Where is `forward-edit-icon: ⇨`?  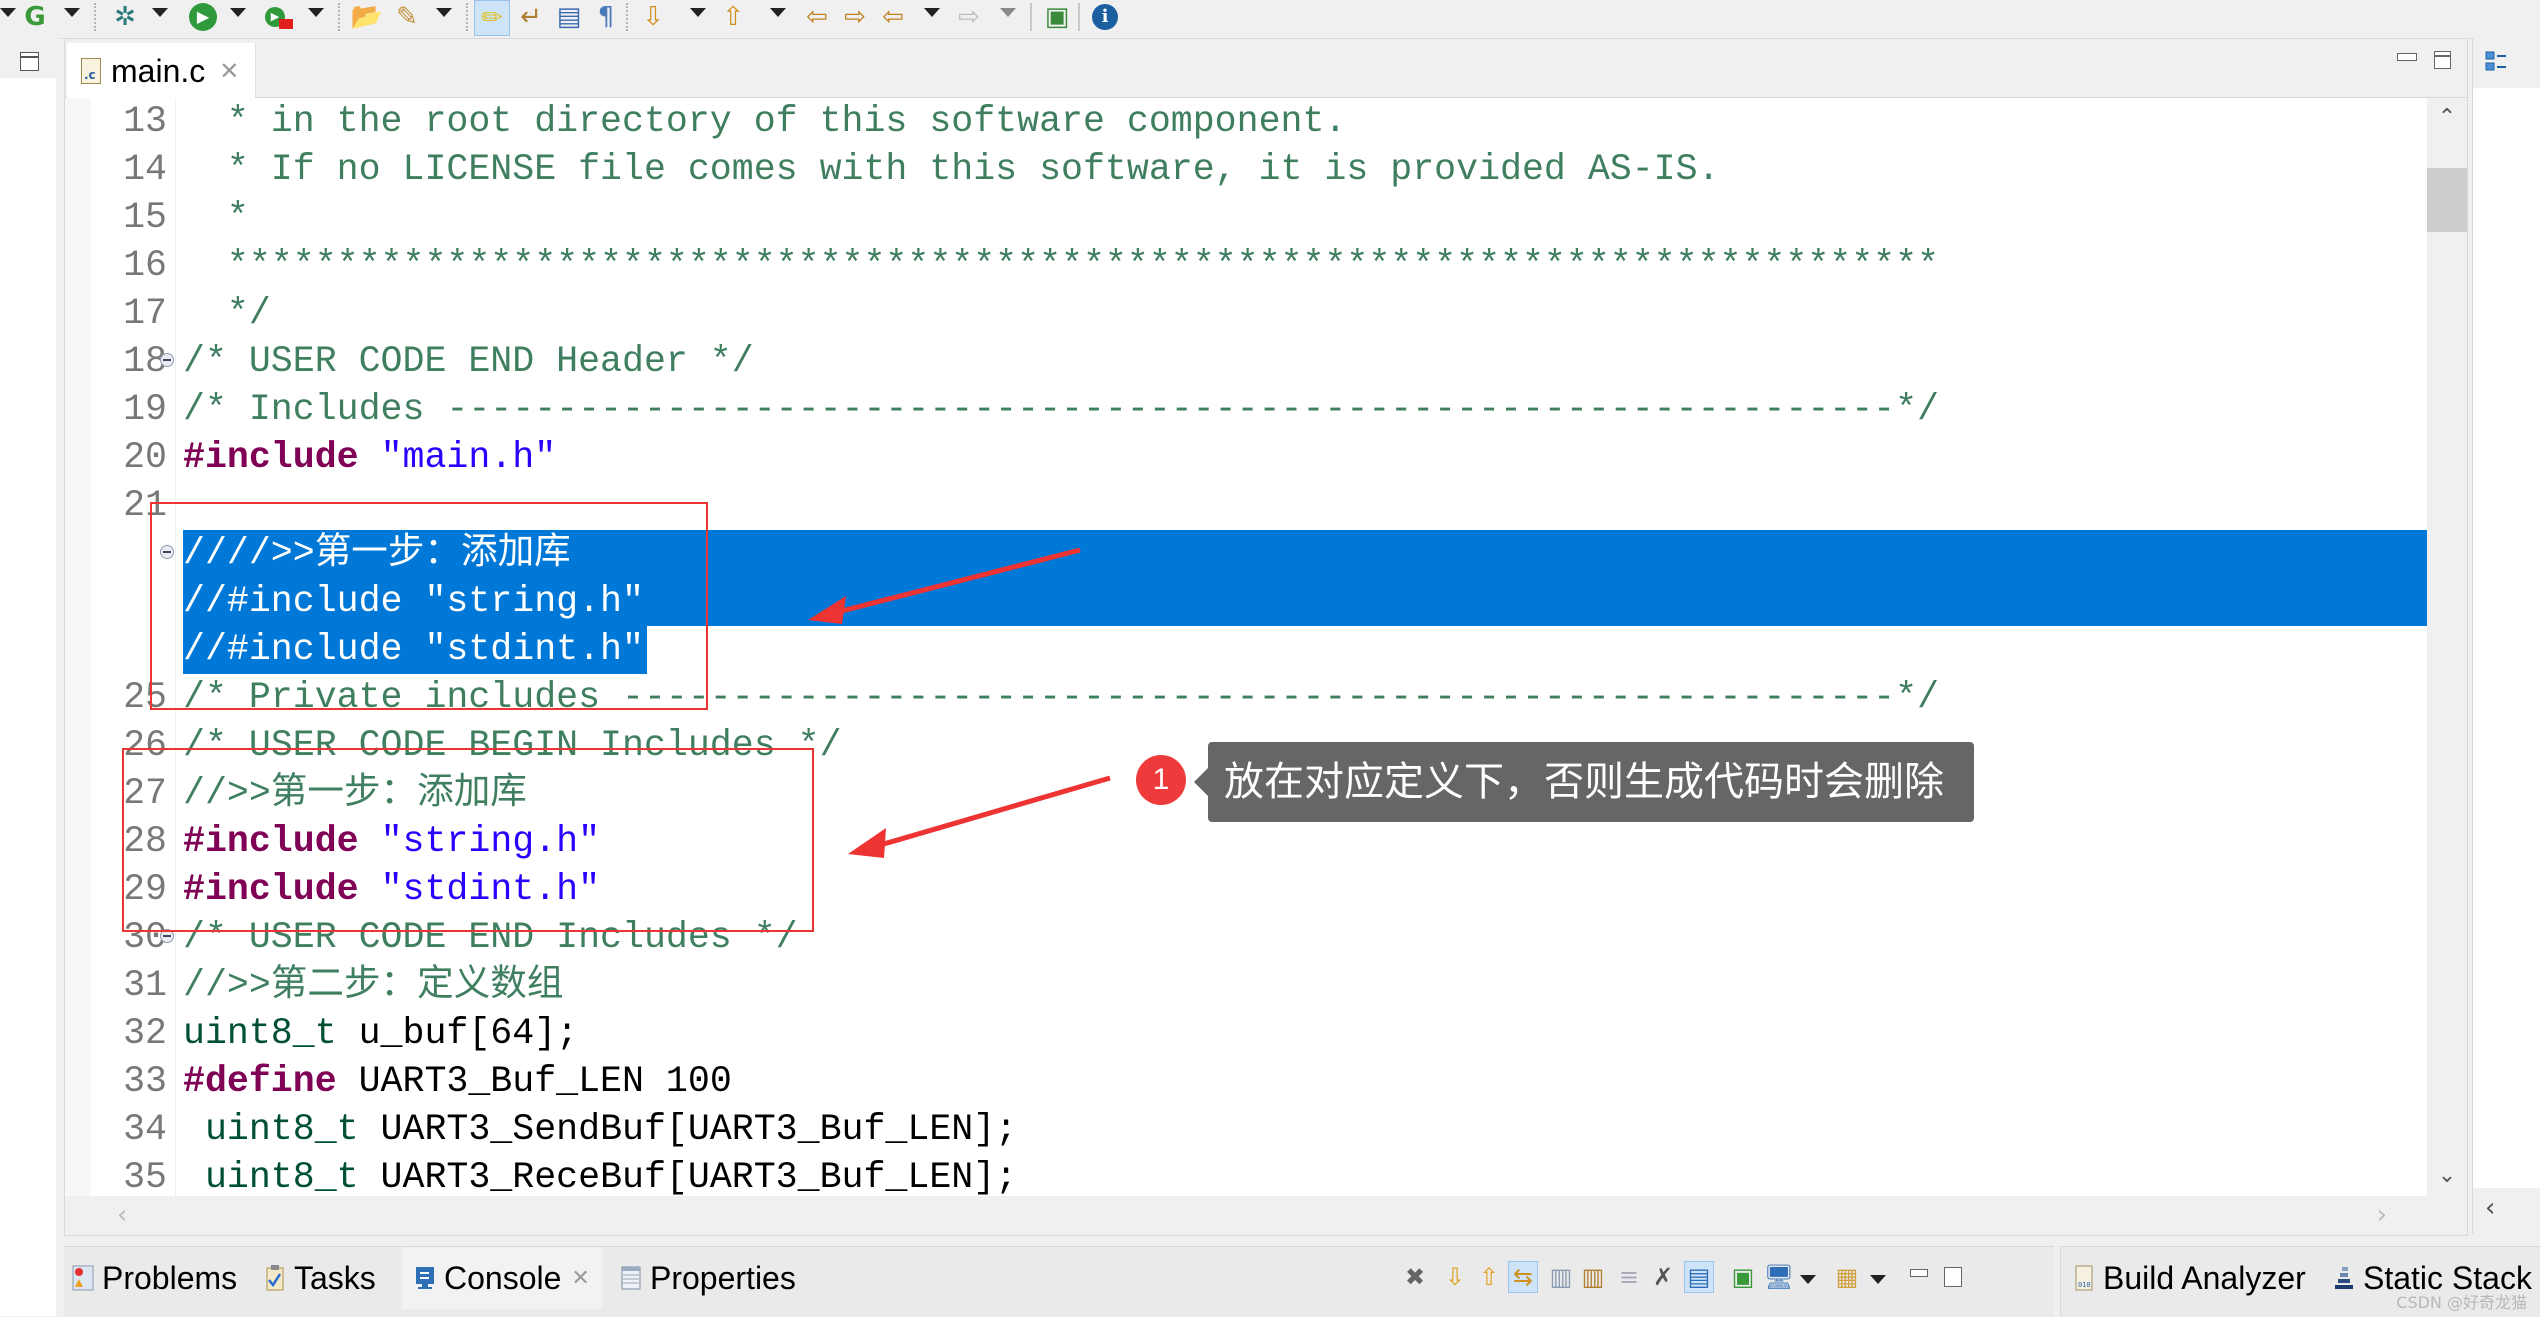 forward-edit-icon: ⇨ is located at coordinates (855, 17).